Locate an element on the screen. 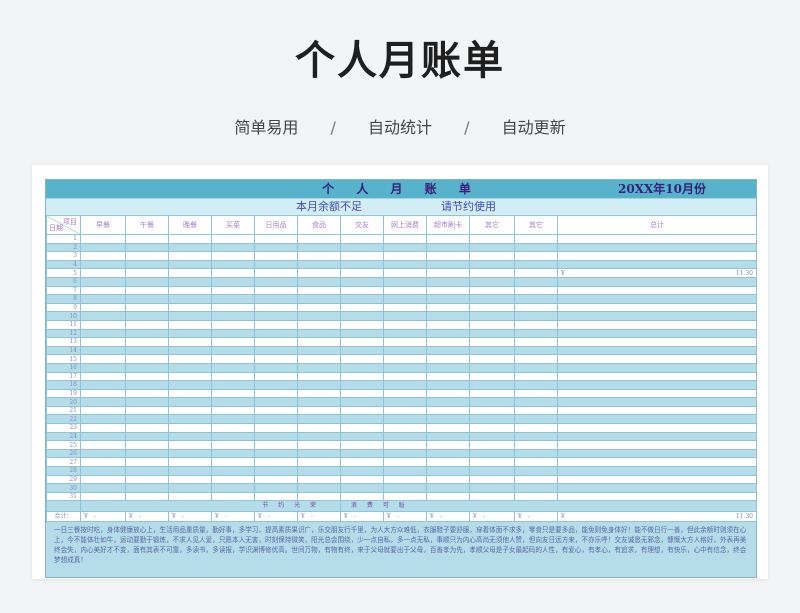 This screenshot has height=613, width=800. total-cell: ¥11.30 is located at coordinates (657, 273).